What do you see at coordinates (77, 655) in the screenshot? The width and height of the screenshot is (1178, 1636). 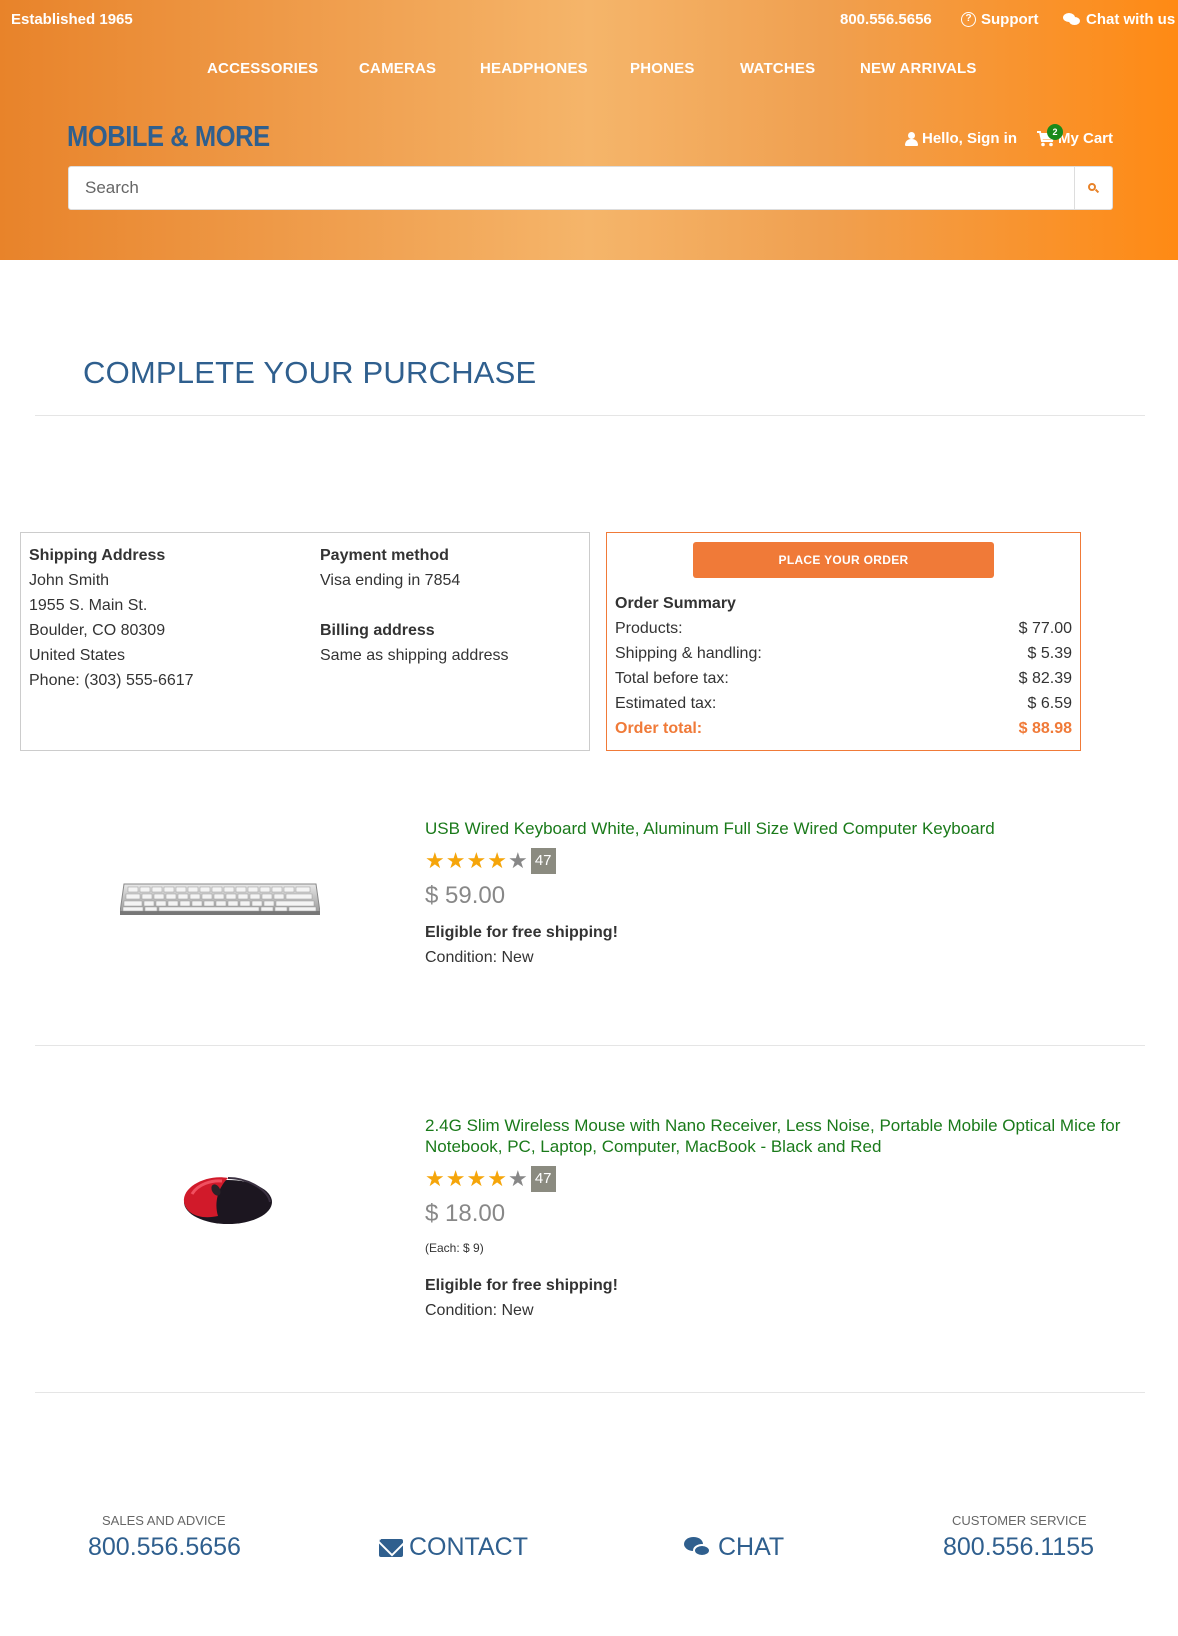 I see `shipping-country: United States` at bounding box center [77, 655].